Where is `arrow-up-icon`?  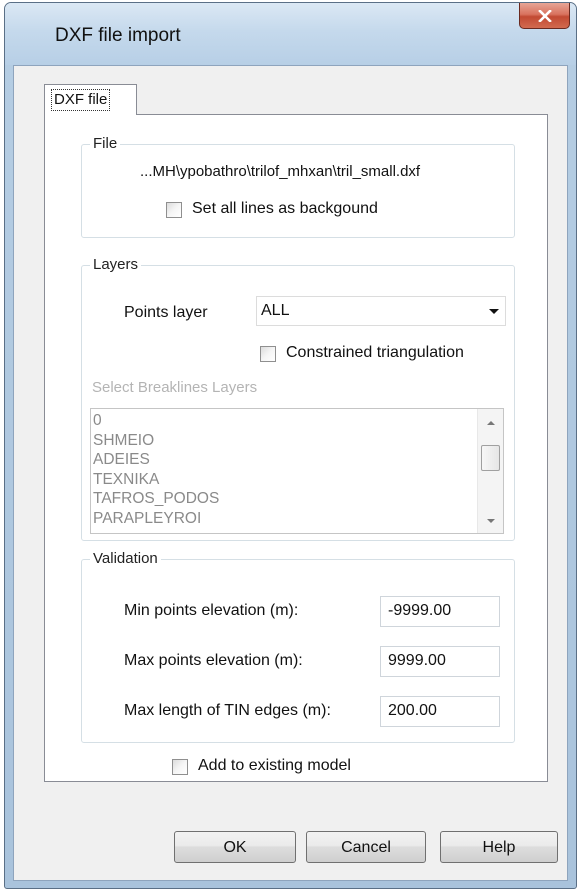
arrow-up-icon is located at coordinates (491, 423).